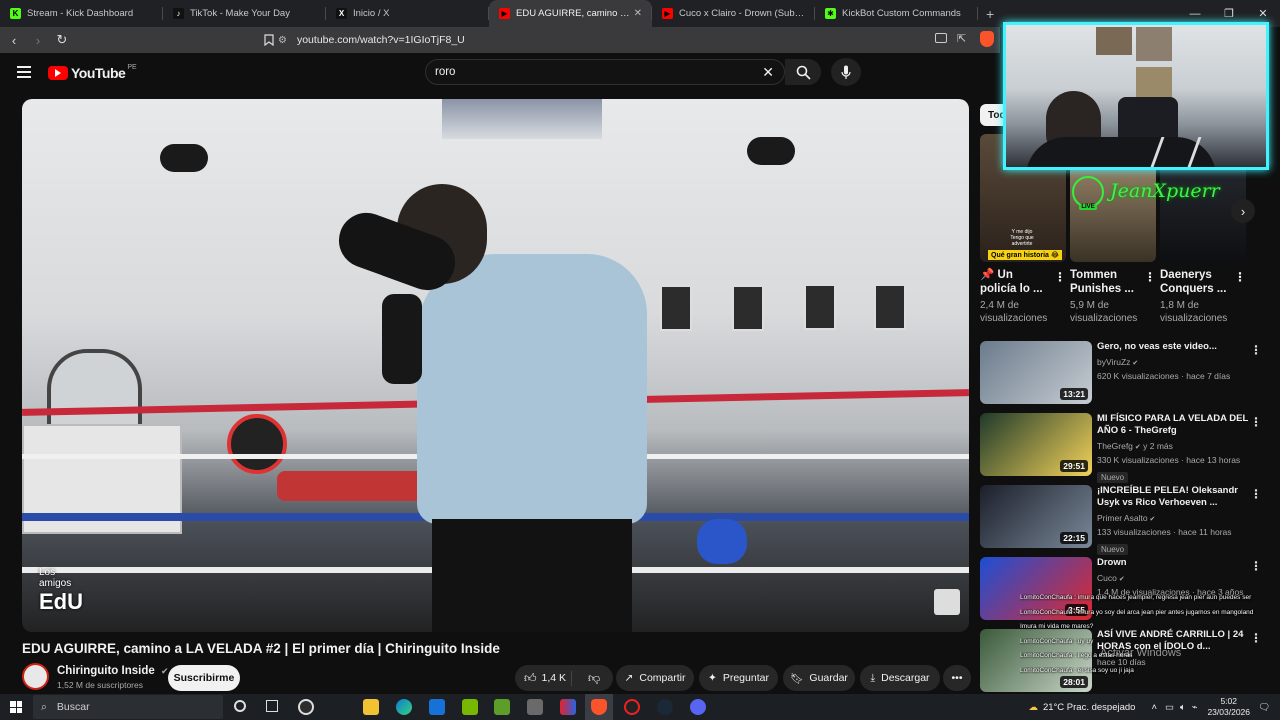 The height and width of the screenshot is (720, 1280). Describe the element at coordinates (901, 13) in the screenshot. I see `tab-title: KickBot Custom Commands` at that location.